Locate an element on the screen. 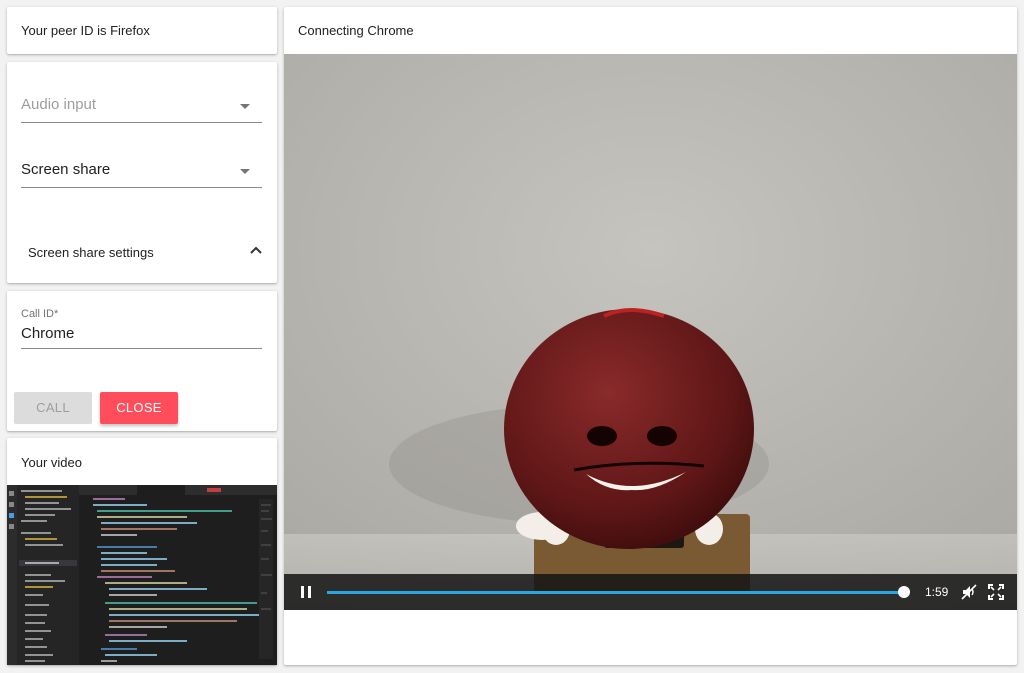 Image resolution: width=1024 pixels, height=673 pixels. screen-share-preview is located at coordinates (142, 575).